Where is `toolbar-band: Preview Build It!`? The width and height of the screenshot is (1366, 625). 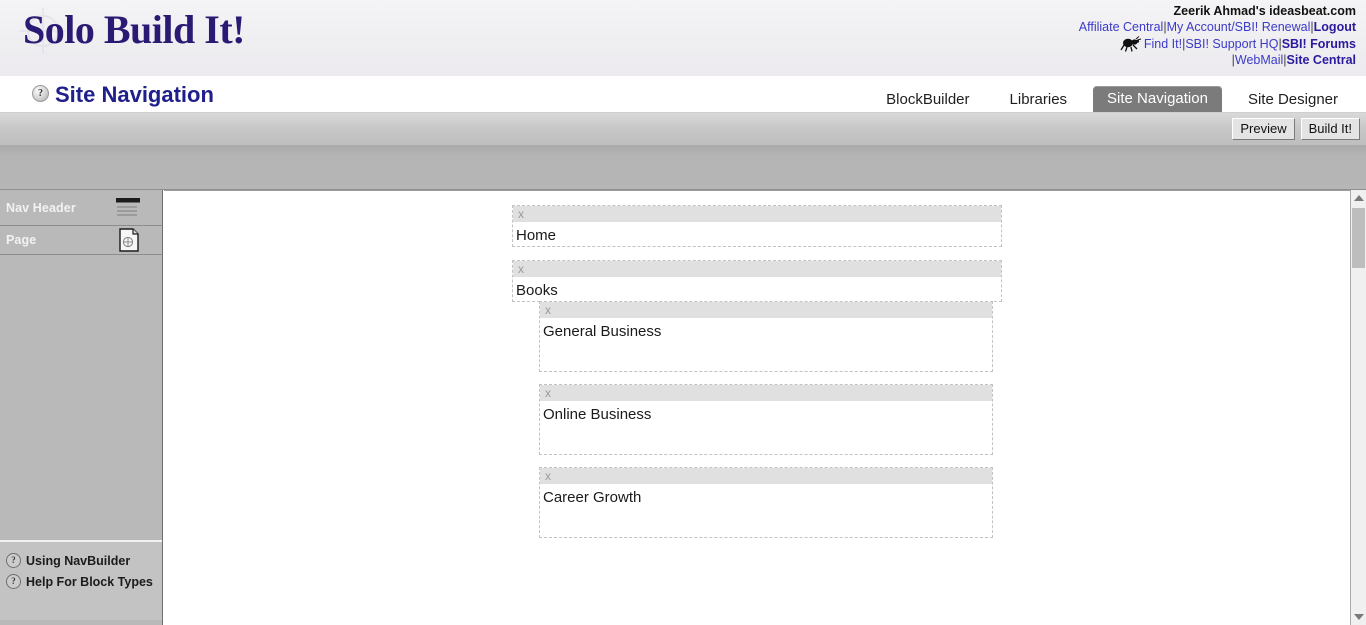
toolbar-band: Preview Build It! is located at coordinates (683, 128).